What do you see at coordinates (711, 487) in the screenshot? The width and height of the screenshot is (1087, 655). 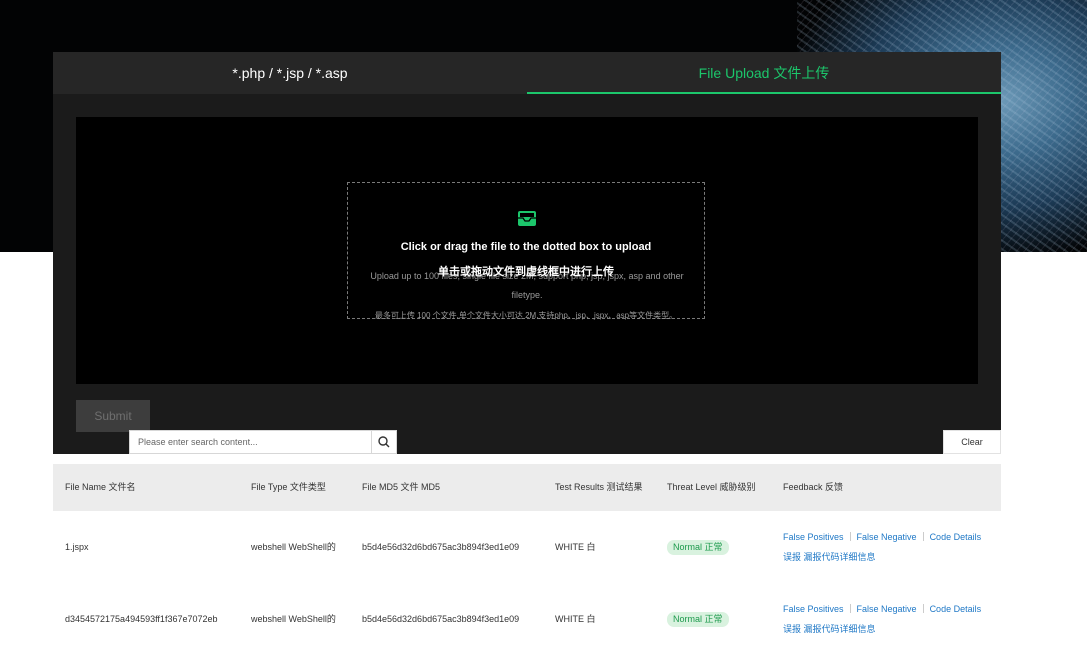 I see `col-threat-level: Threat Level 威胁级别` at bounding box center [711, 487].